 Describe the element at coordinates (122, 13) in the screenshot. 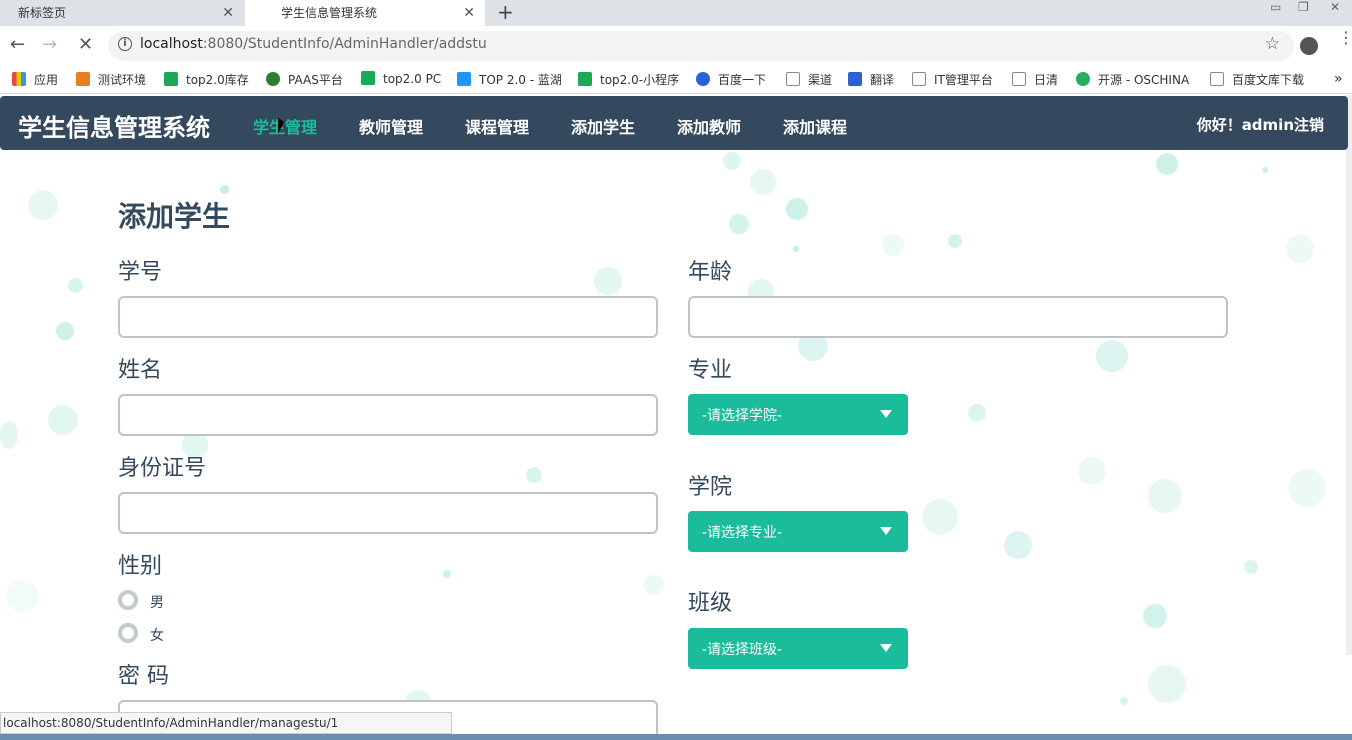

I see `tab-new-tab: 新标签页 ✕` at that location.